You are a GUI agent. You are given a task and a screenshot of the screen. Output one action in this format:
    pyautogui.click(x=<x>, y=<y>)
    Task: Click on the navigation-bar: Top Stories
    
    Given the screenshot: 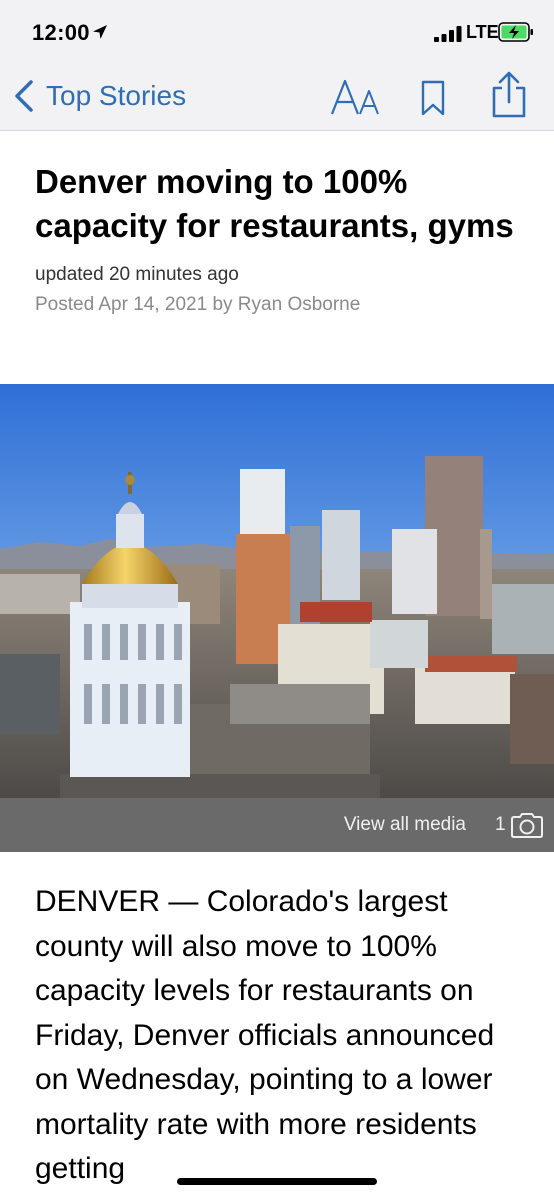 What is the action you would take?
    pyautogui.click(x=277, y=97)
    